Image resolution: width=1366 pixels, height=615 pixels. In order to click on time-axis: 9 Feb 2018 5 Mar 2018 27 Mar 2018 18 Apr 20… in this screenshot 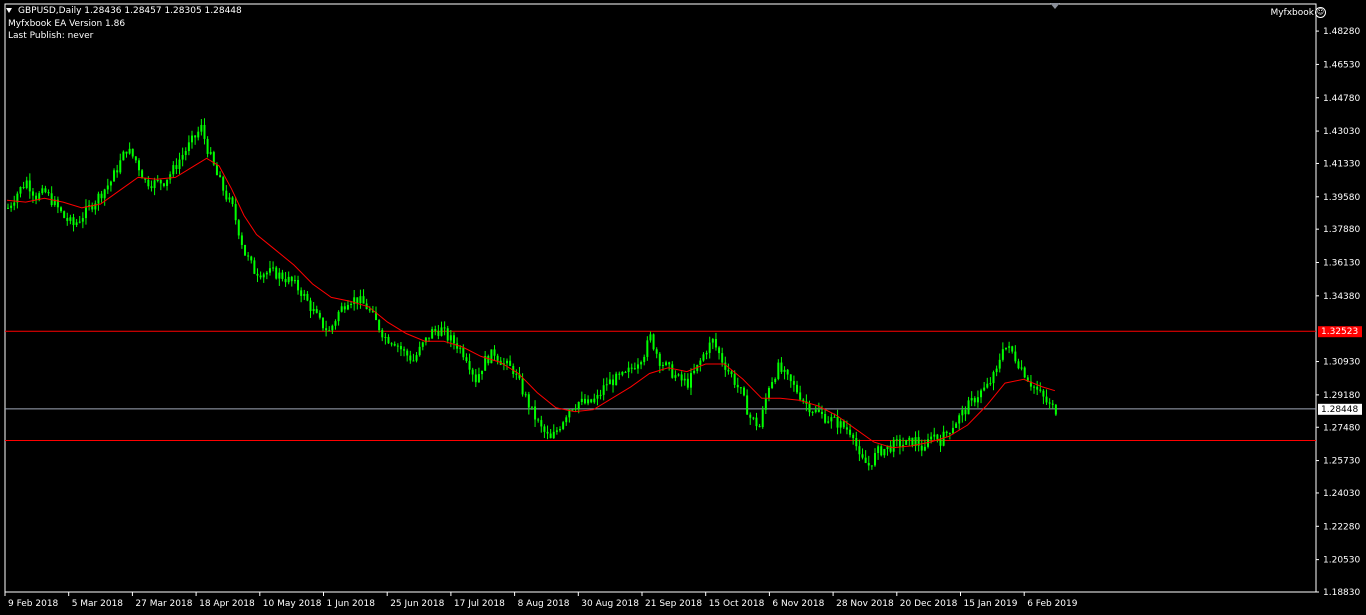, I will do `click(541, 600)`.